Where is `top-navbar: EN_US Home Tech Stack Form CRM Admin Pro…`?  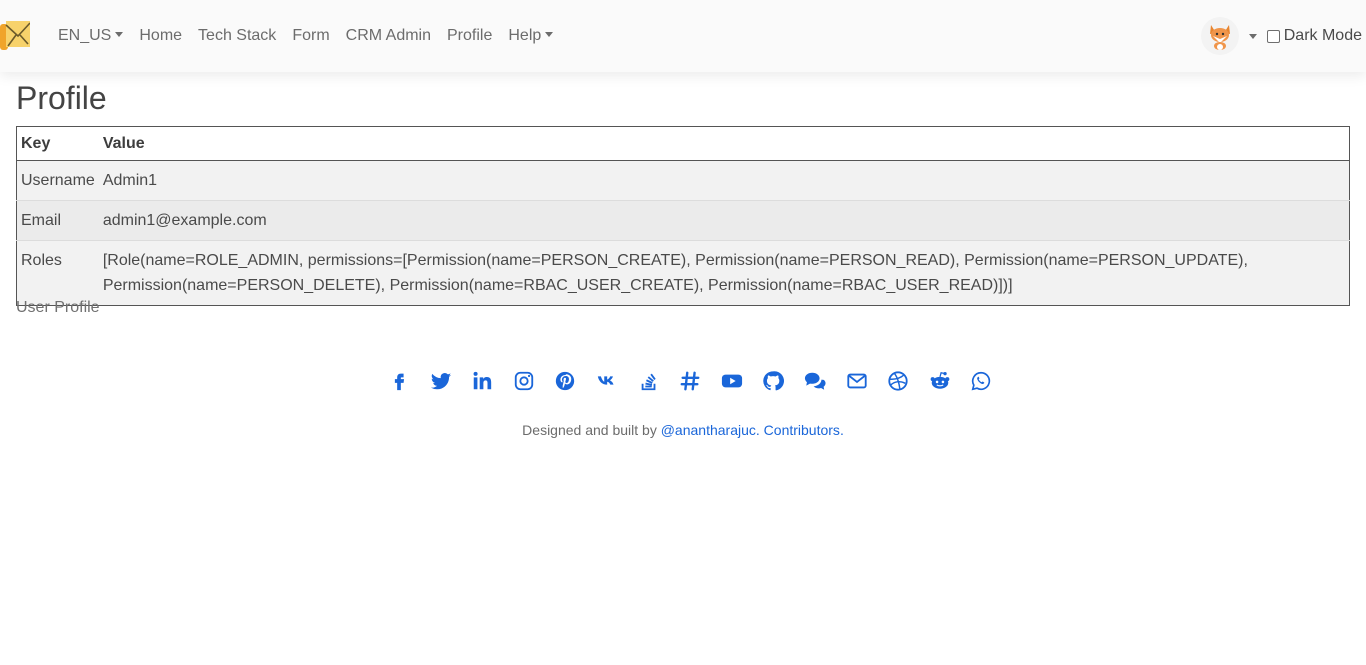
top-navbar: EN_US Home Tech Stack Form CRM Admin Pro… is located at coordinates (683, 36).